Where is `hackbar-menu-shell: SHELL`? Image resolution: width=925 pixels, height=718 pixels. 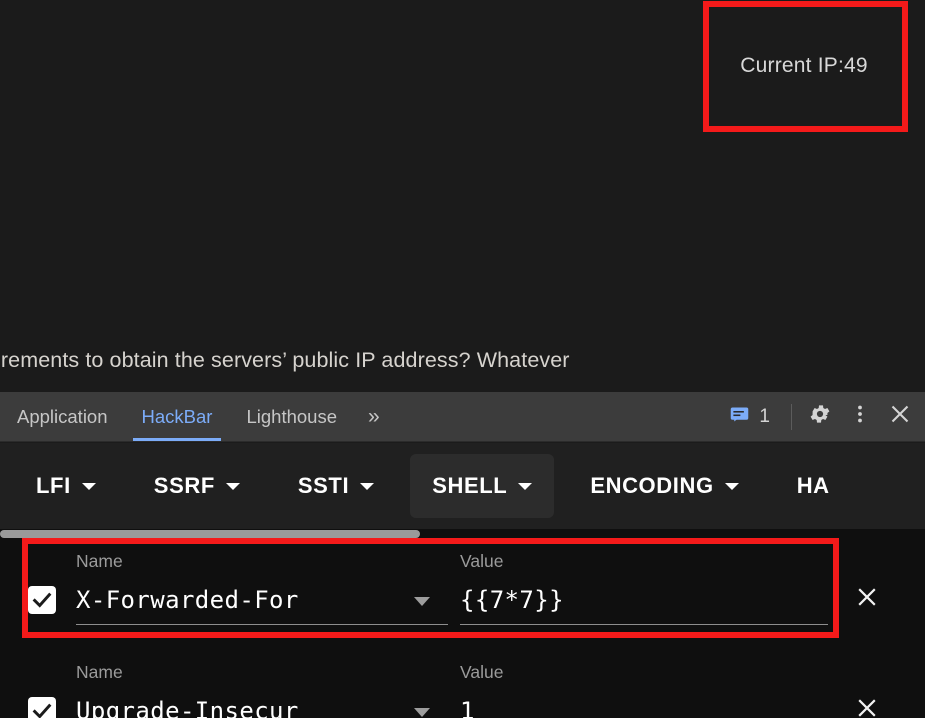
hackbar-menu-shell: SHELL is located at coordinates (482, 486).